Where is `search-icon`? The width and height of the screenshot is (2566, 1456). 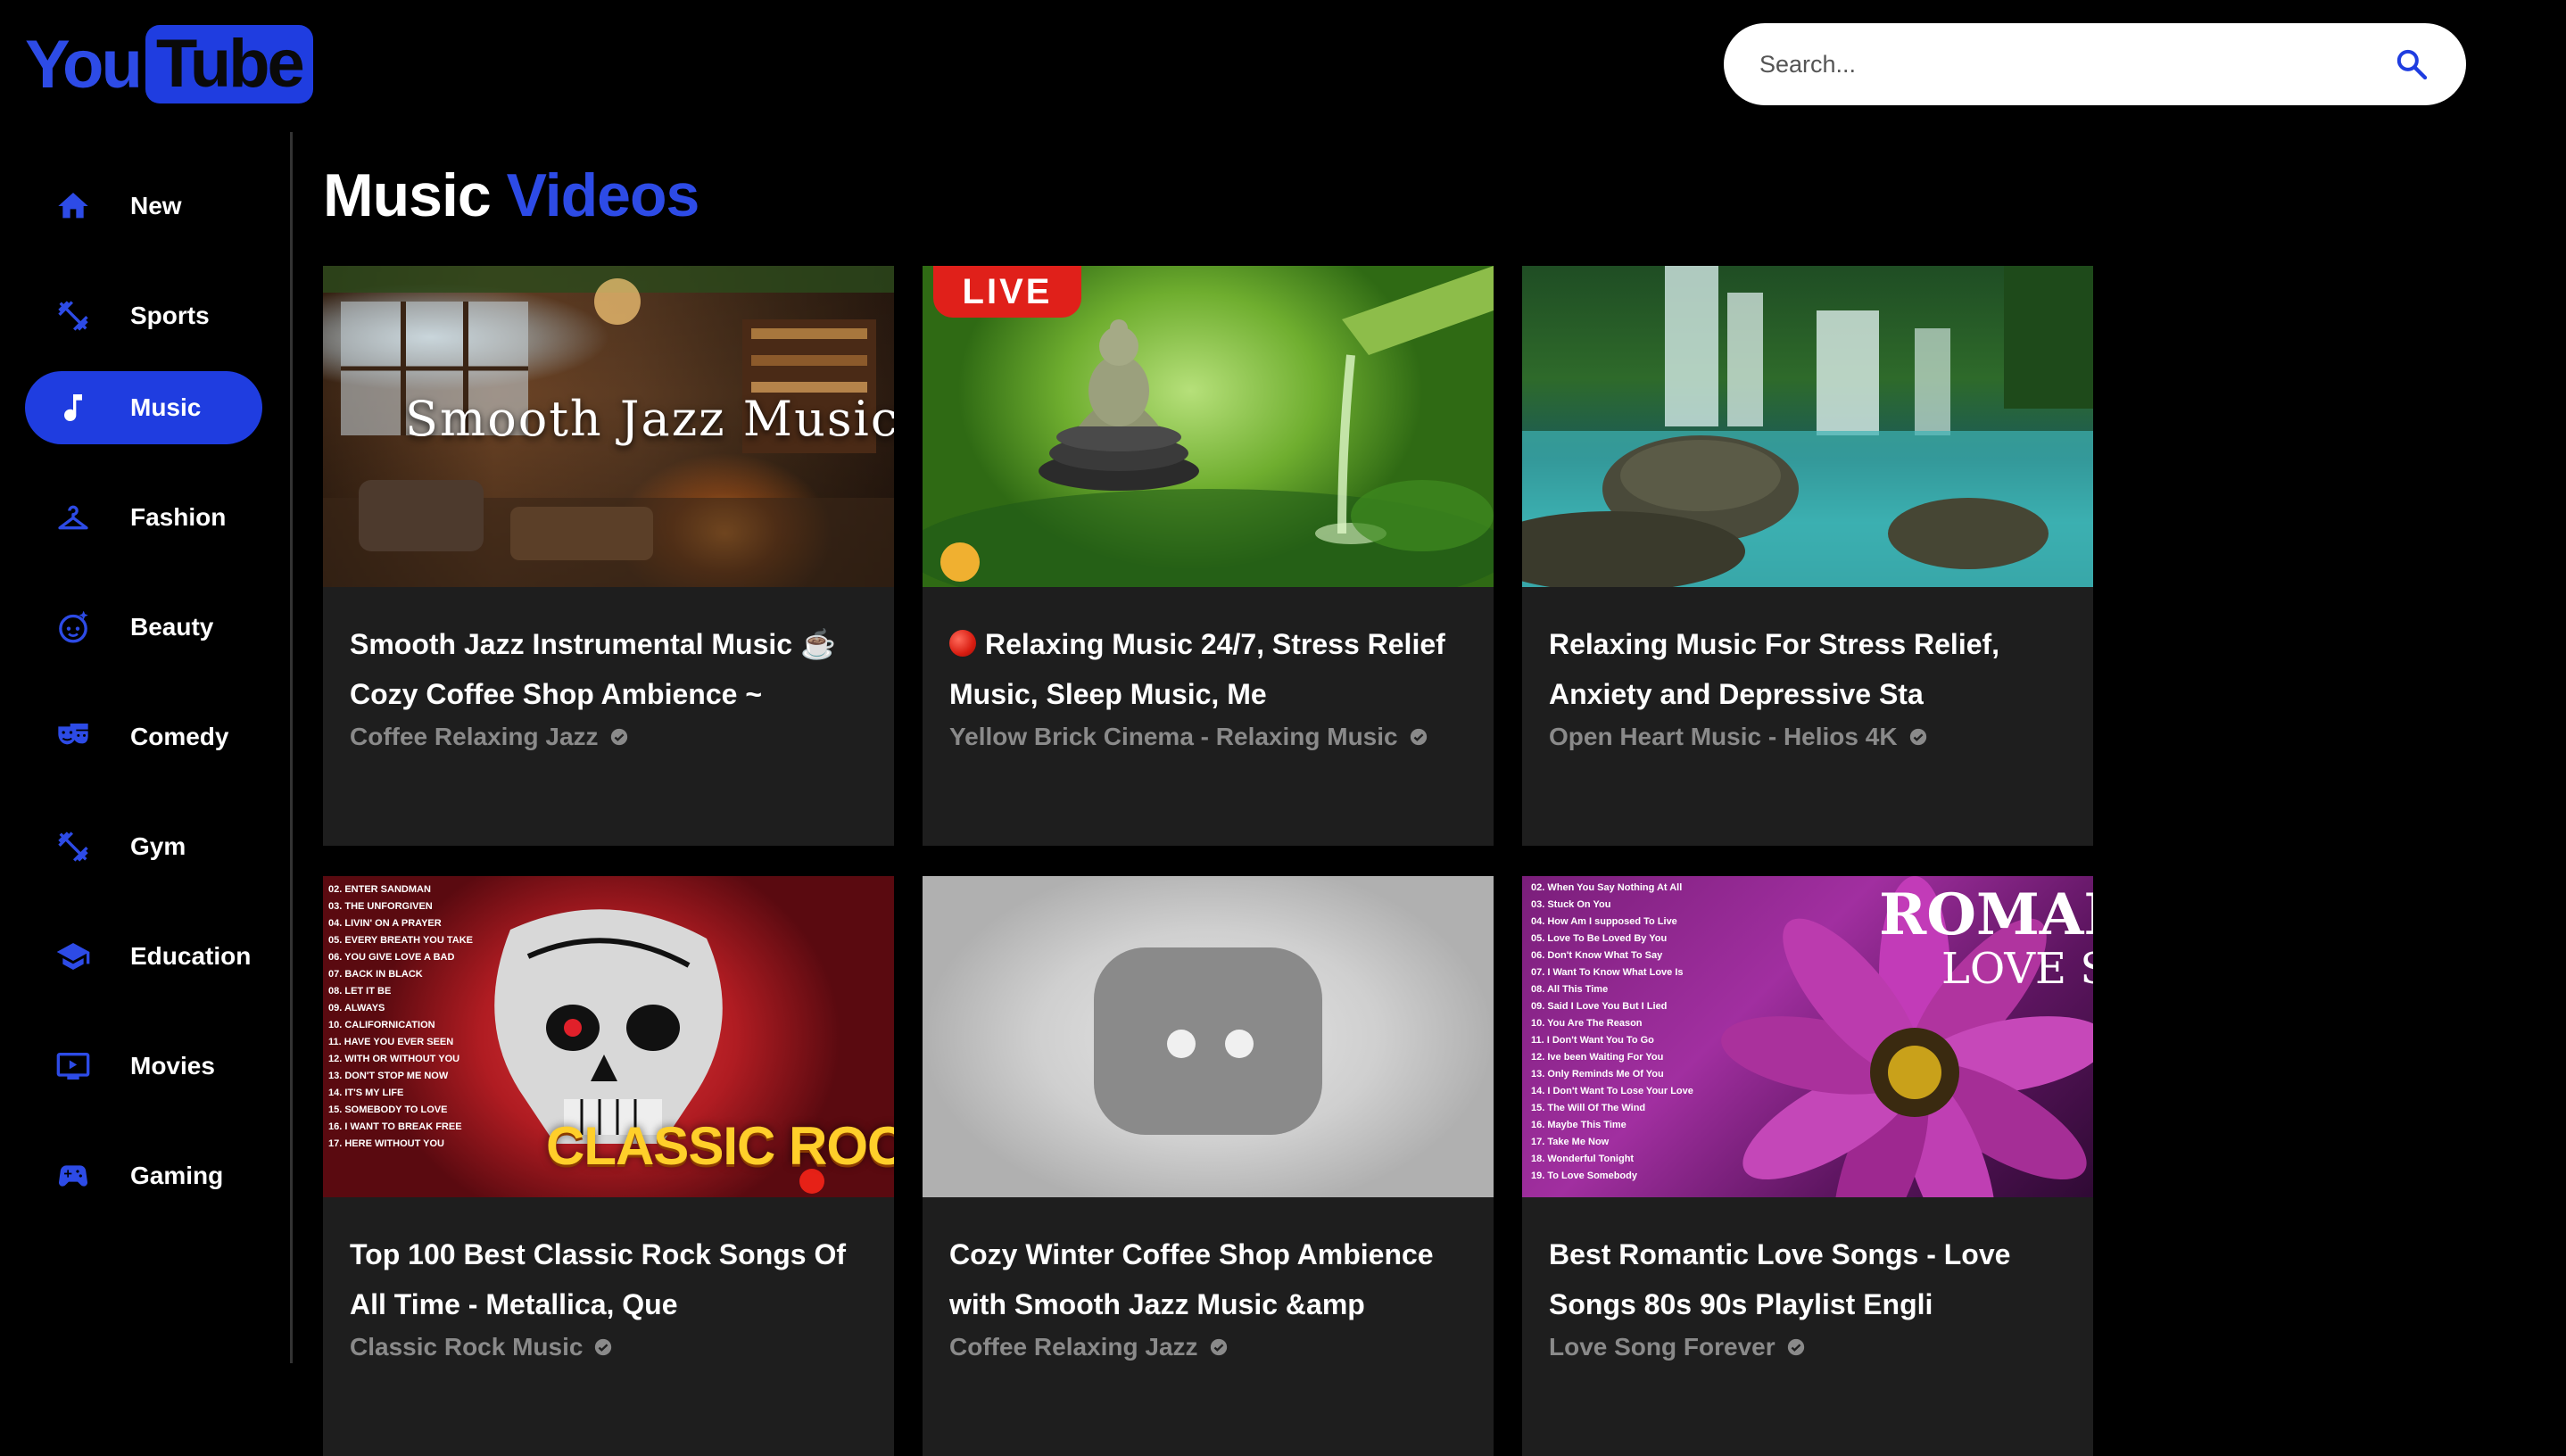
search-icon is located at coordinates (2411, 64).